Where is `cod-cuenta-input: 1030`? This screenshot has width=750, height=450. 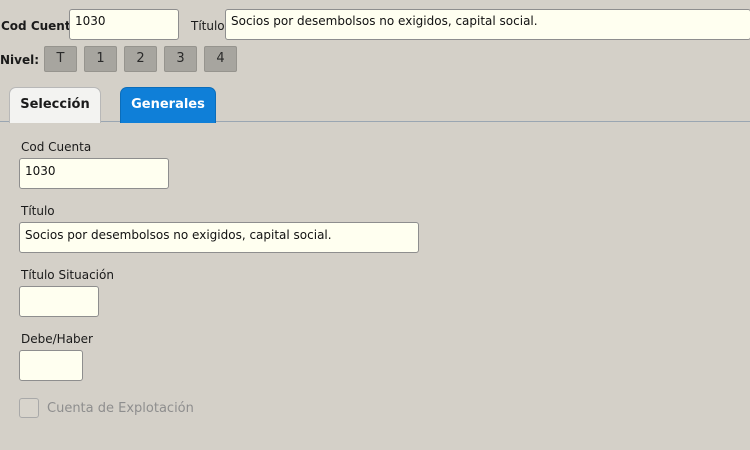
cod-cuenta-input: 1030 is located at coordinates (94, 173).